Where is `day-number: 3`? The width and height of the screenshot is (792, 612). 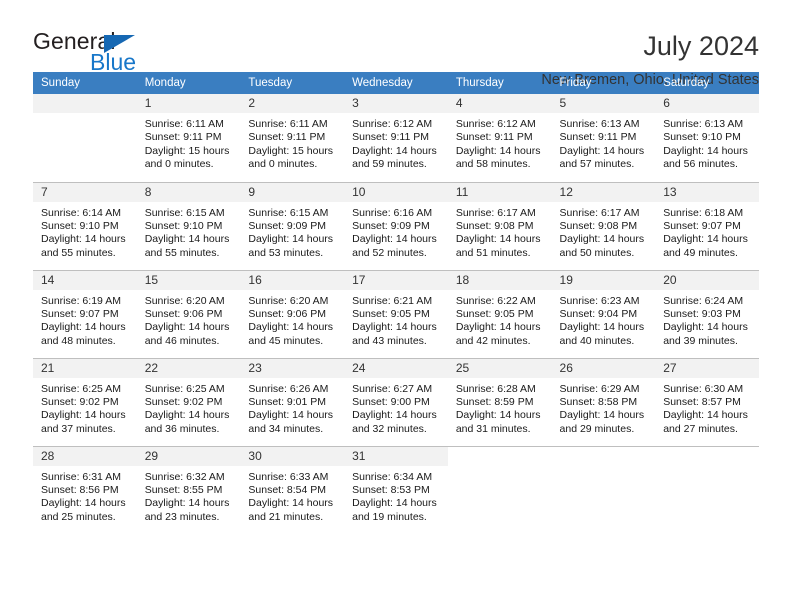 day-number: 3 is located at coordinates (396, 103).